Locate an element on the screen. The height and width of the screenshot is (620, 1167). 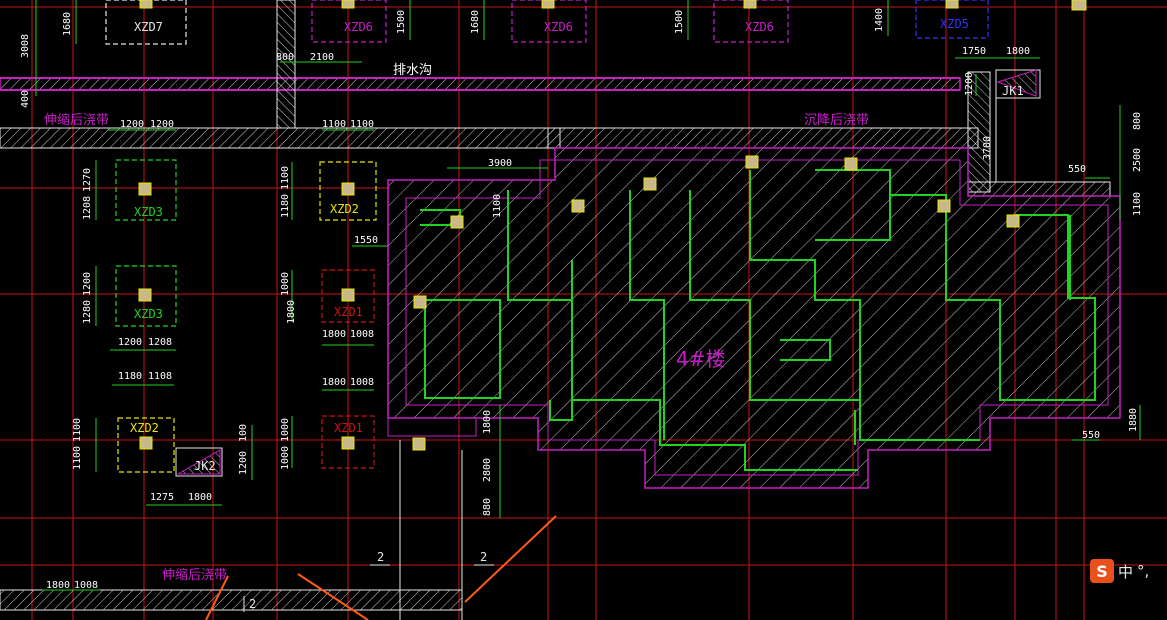
label-drain-ditch: 排水沟 is located at coordinates (412, 70).